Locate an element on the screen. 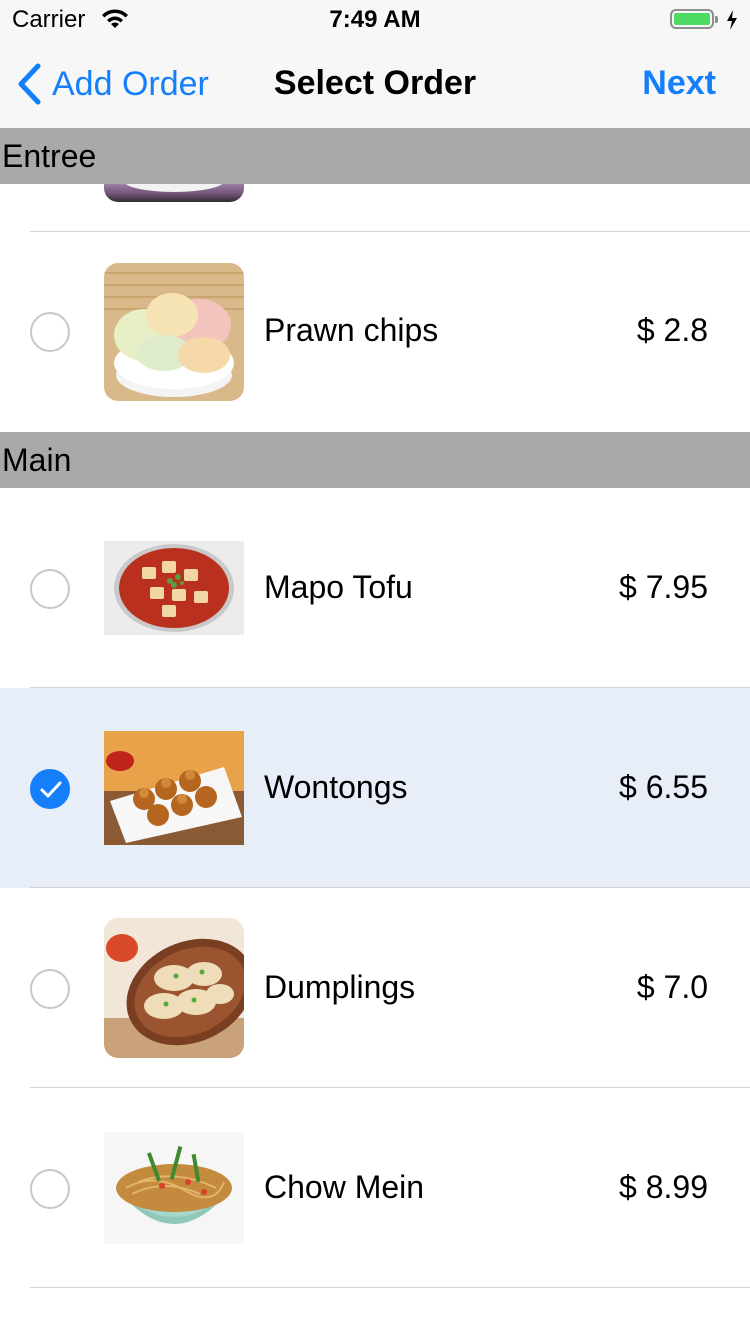 This screenshot has width=750, height=1334. select-radio-checked is located at coordinates (50, 789).